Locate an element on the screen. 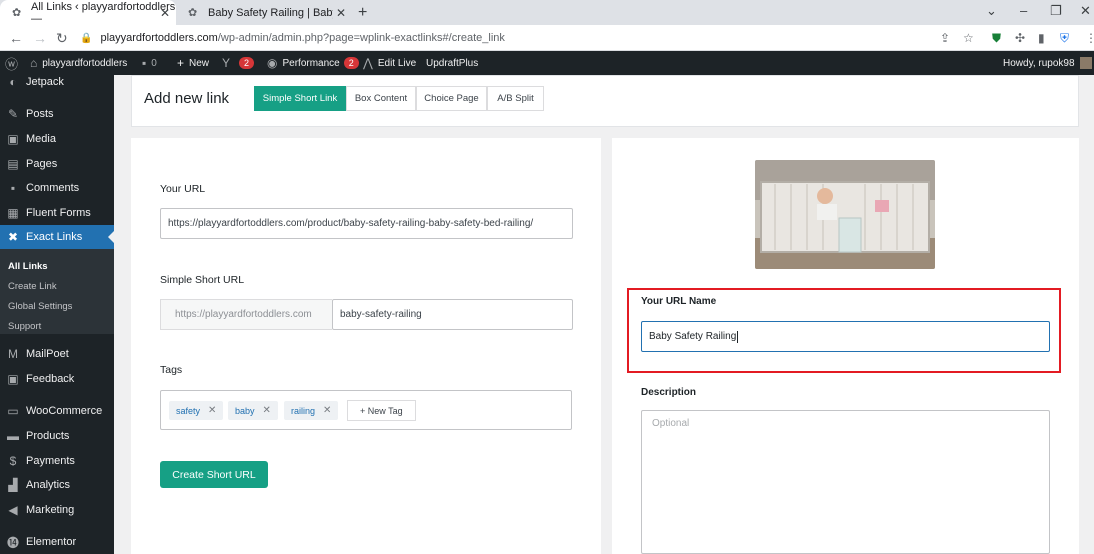  reload-icon: ↻ is located at coordinates (62, 38).